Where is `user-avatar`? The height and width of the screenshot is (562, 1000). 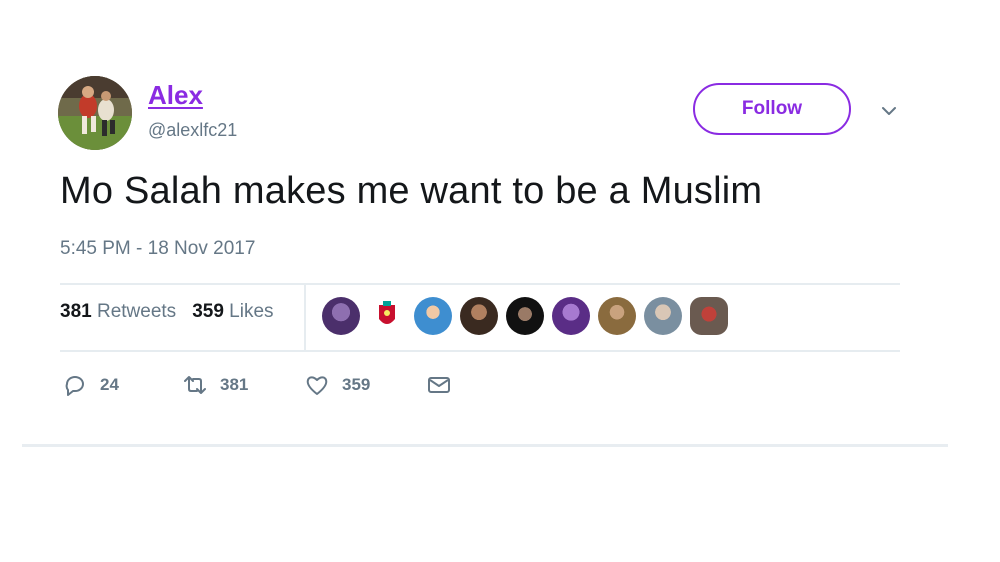 user-avatar is located at coordinates (95, 113).